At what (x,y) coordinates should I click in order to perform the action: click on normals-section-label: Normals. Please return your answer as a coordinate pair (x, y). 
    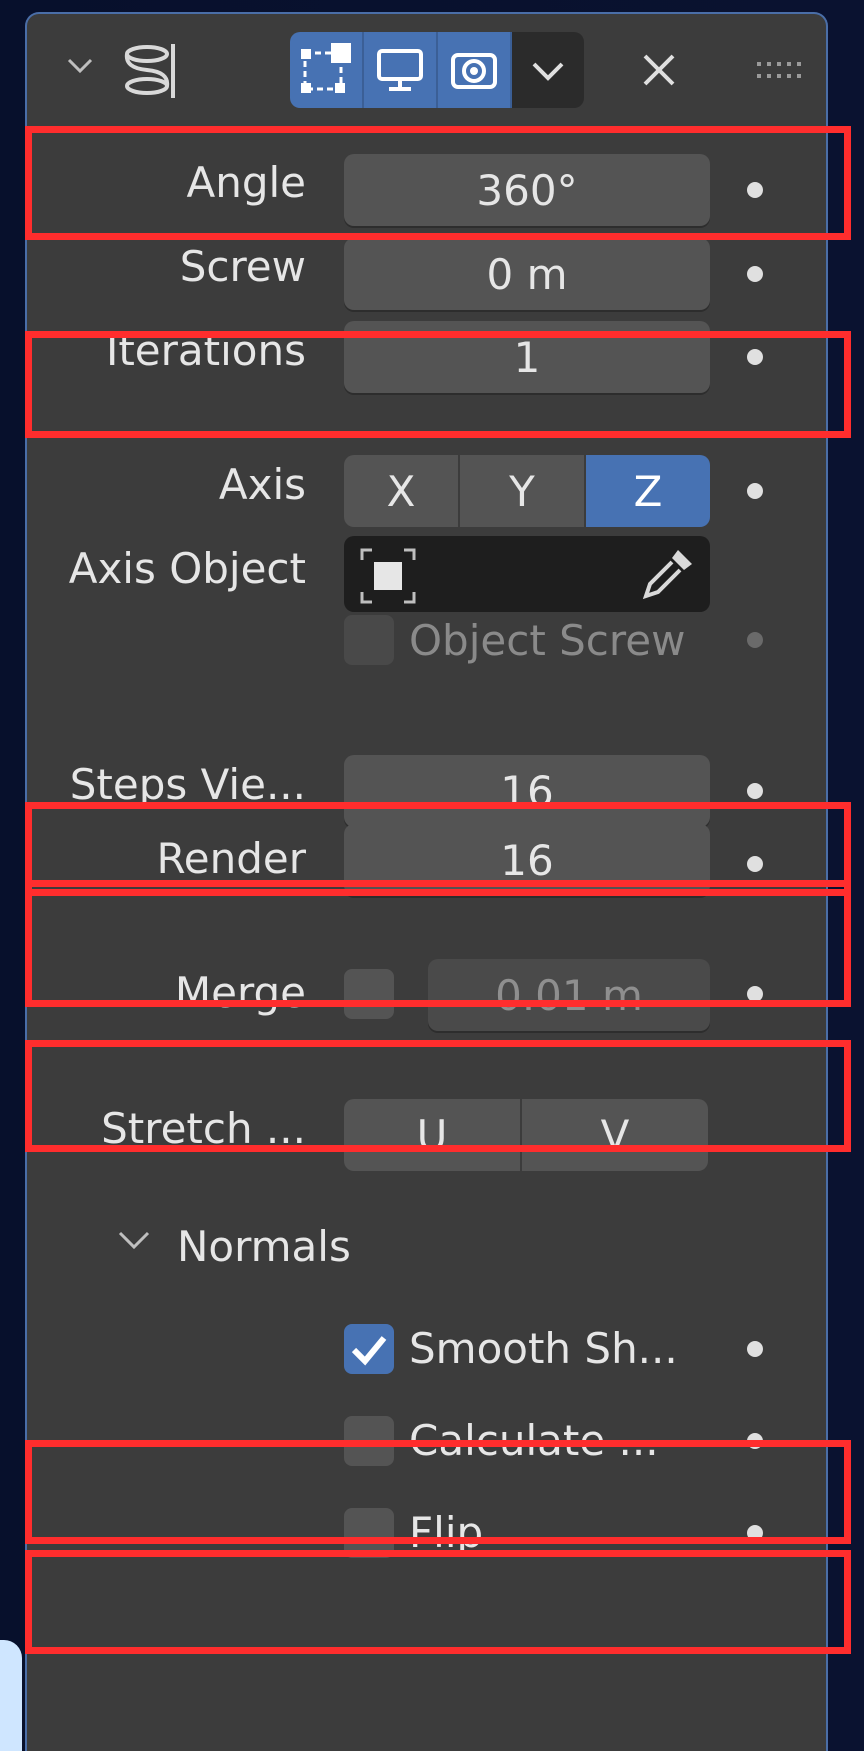
    Looking at the image, I should click on (264, 1247).